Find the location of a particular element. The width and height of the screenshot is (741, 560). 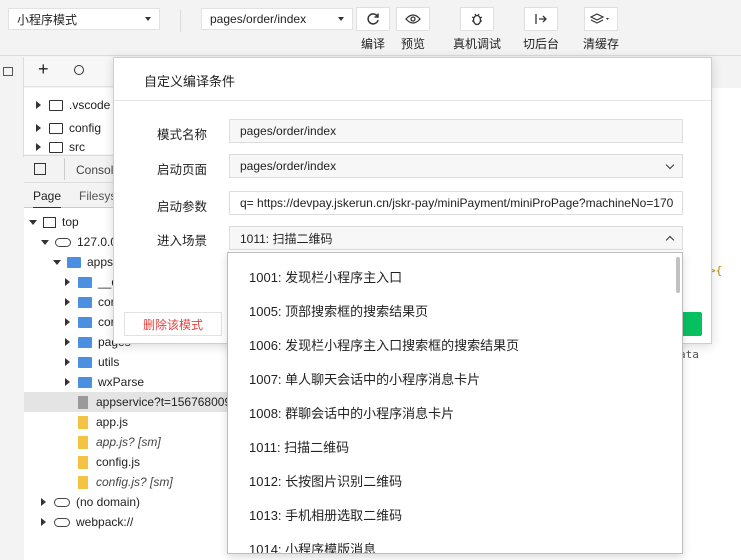

add-icon: + is located at coordinates (43, 69).